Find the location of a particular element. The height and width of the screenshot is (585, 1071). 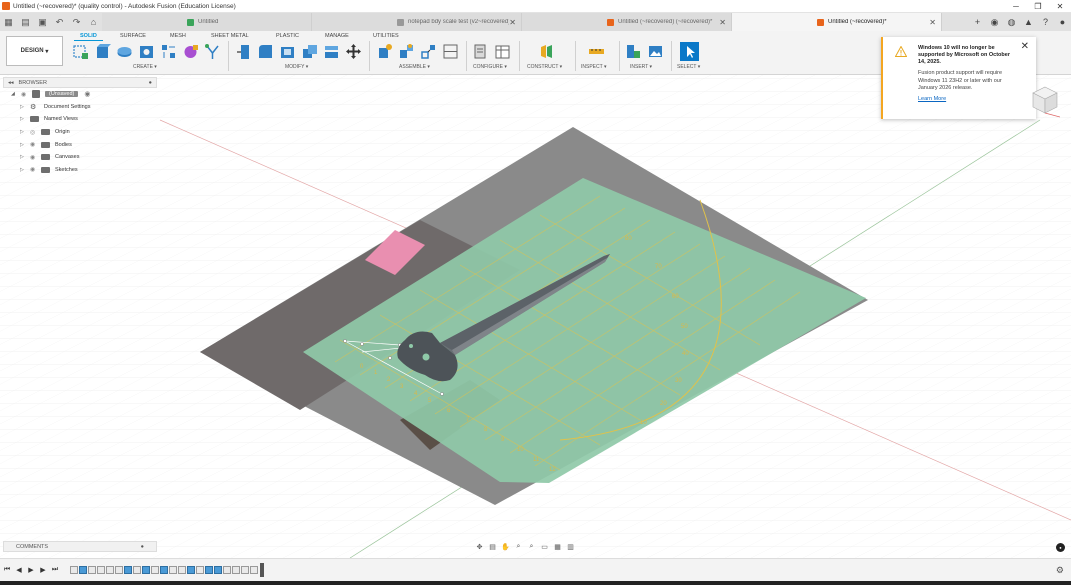

user-avatar-icon: ● is located at coordinates (1062, 22).